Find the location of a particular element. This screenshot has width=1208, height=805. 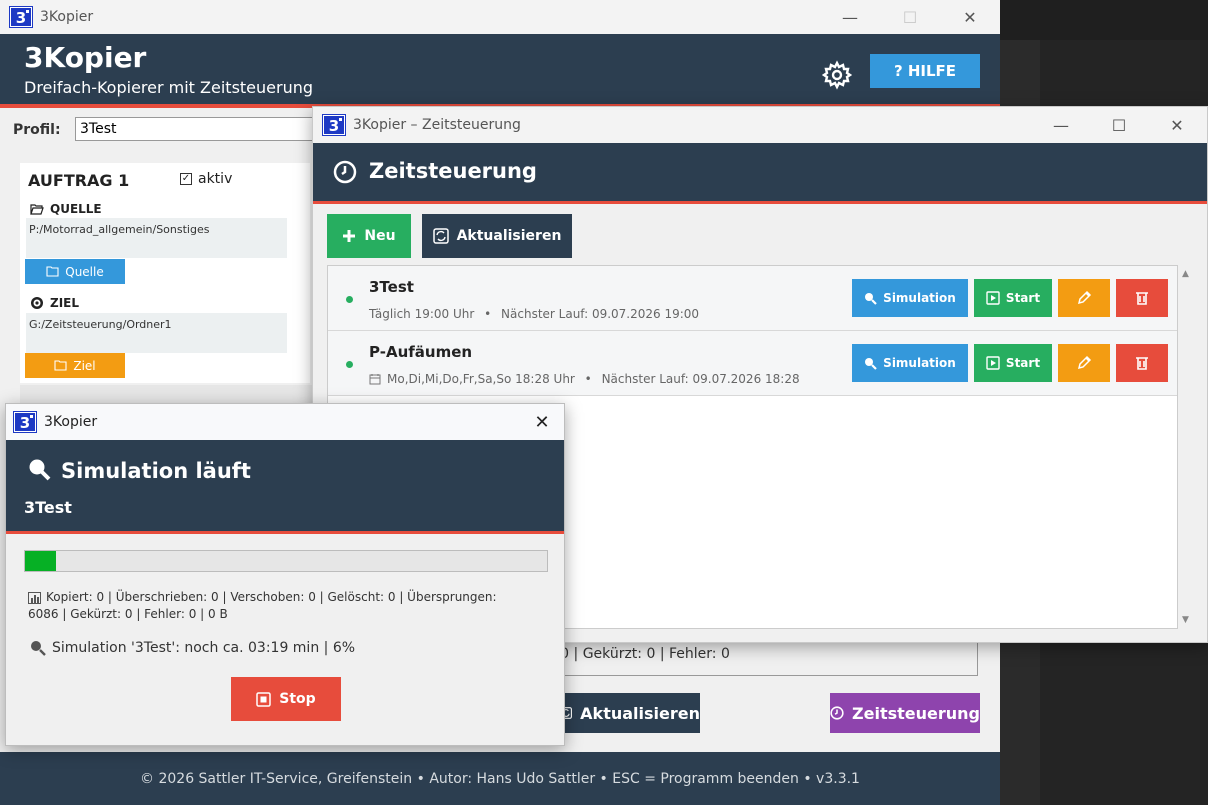

app-title: 3Kopier is located at coordinates (85, 57).